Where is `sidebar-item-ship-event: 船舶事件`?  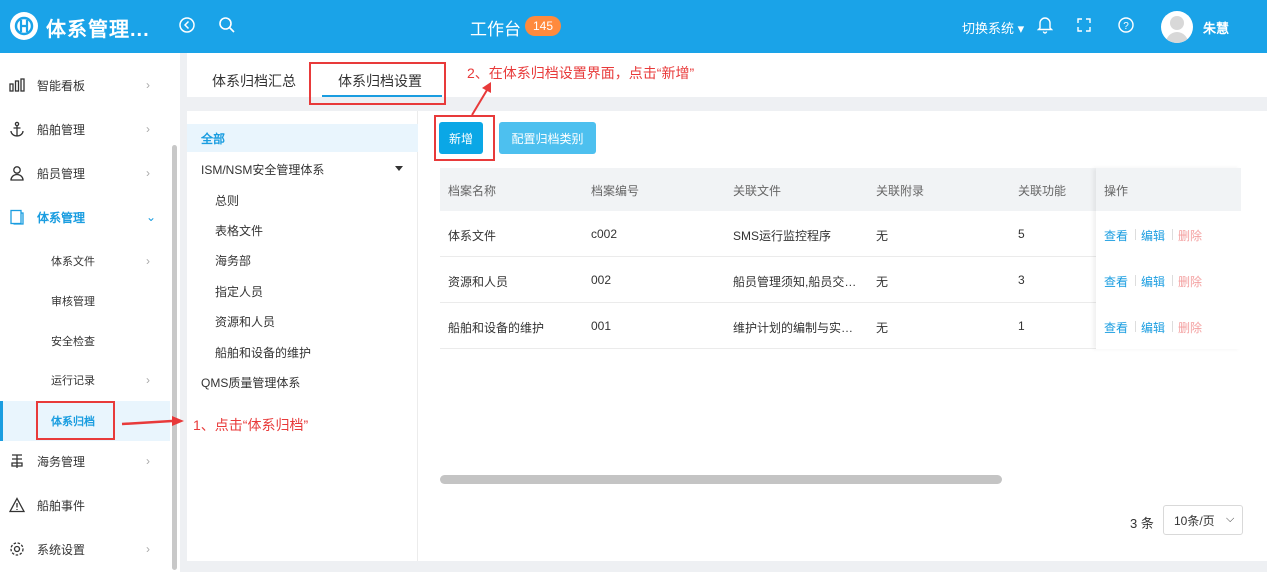 sidebar-item-ship-event: 船舶事件 is located at coordinates (85, 505).